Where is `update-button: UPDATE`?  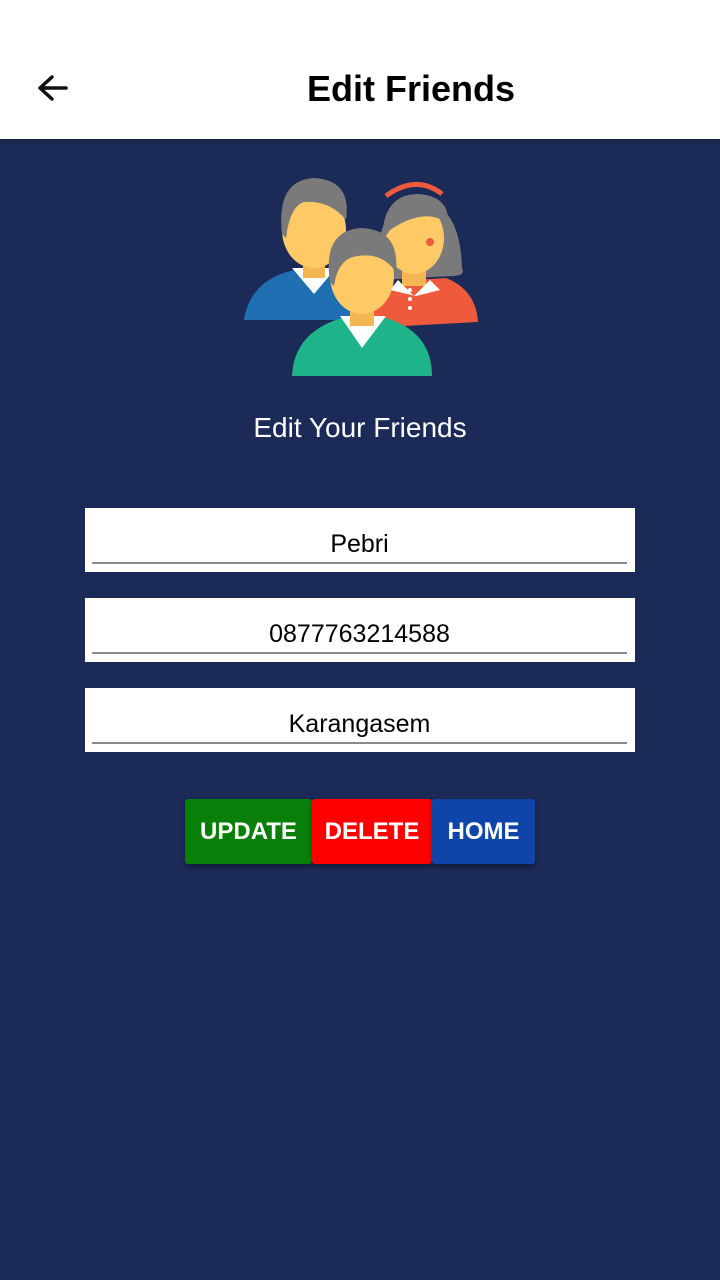 update-button: UPDATE is located at coordinates (248, 831).